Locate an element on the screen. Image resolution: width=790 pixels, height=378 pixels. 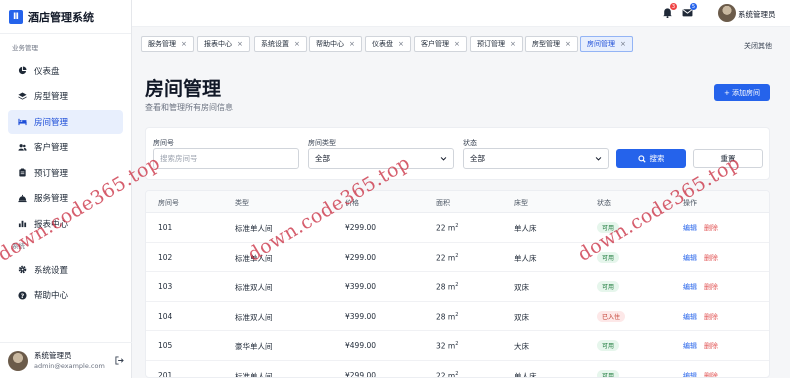
tab-bookings: 预订管理 × is located at coordinates (496, 44).